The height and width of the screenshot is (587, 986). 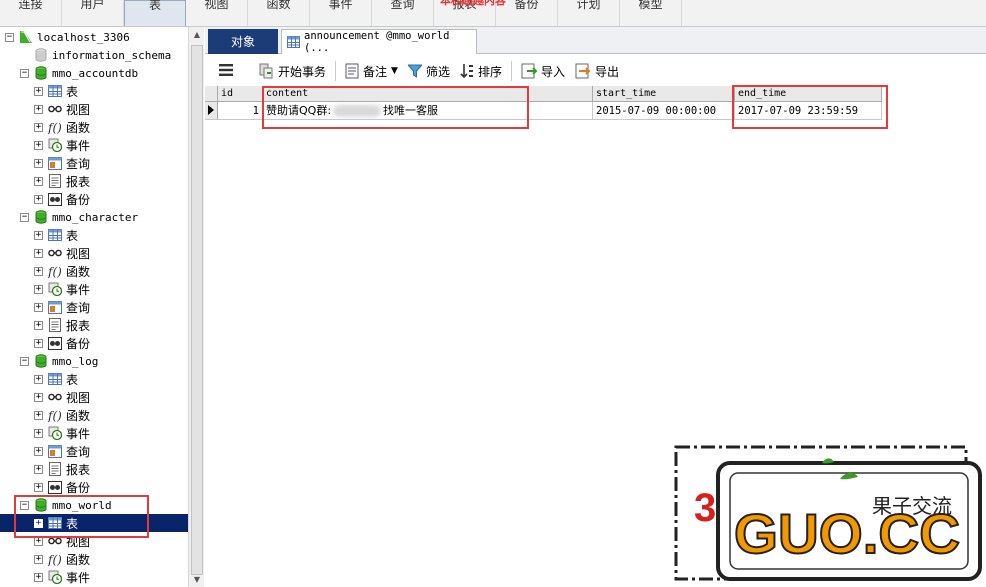 I want to click on ribbon-item: 查询, so click(x=403, y=13).